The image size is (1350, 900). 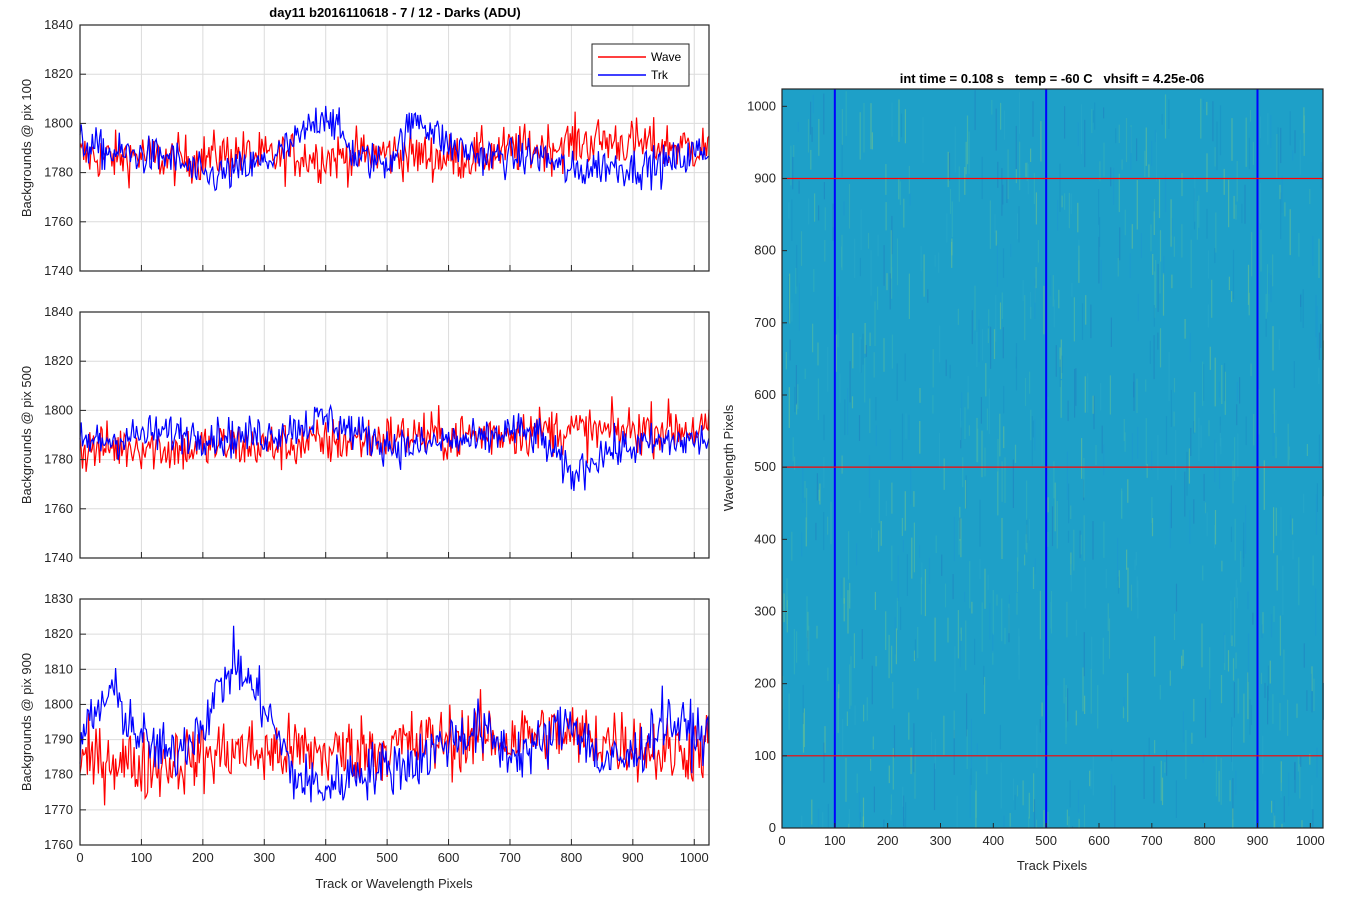 I want to click on y-tick-label: 1740, so click(x=58, y=557).